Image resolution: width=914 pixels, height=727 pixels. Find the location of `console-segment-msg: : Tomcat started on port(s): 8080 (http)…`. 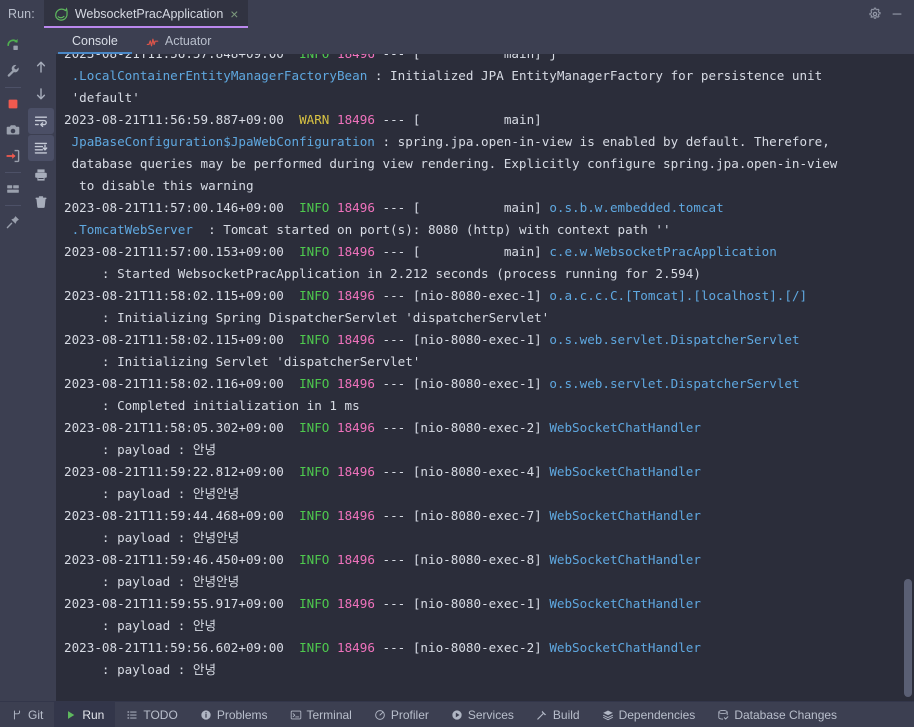

console-segment-msg: : Tomcat started on port(s): 8080 (http)… is located at coordinates (431, 229).